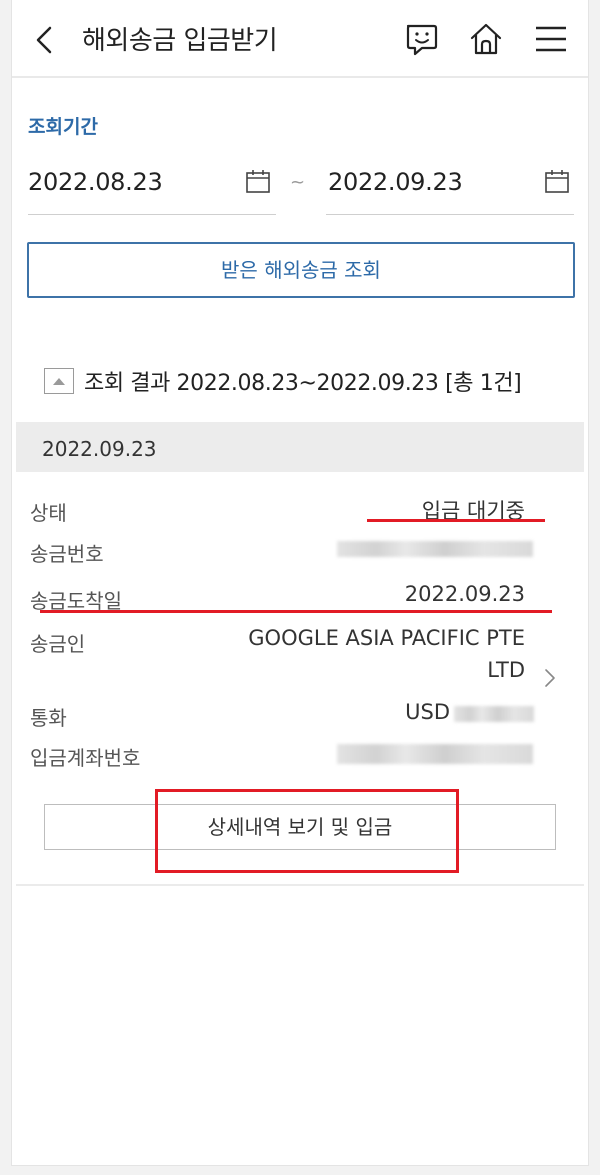  Describe the element at coordinates (180, 41) in the screenshot. I see `page-title: 해외송금 입금받기` at that location.